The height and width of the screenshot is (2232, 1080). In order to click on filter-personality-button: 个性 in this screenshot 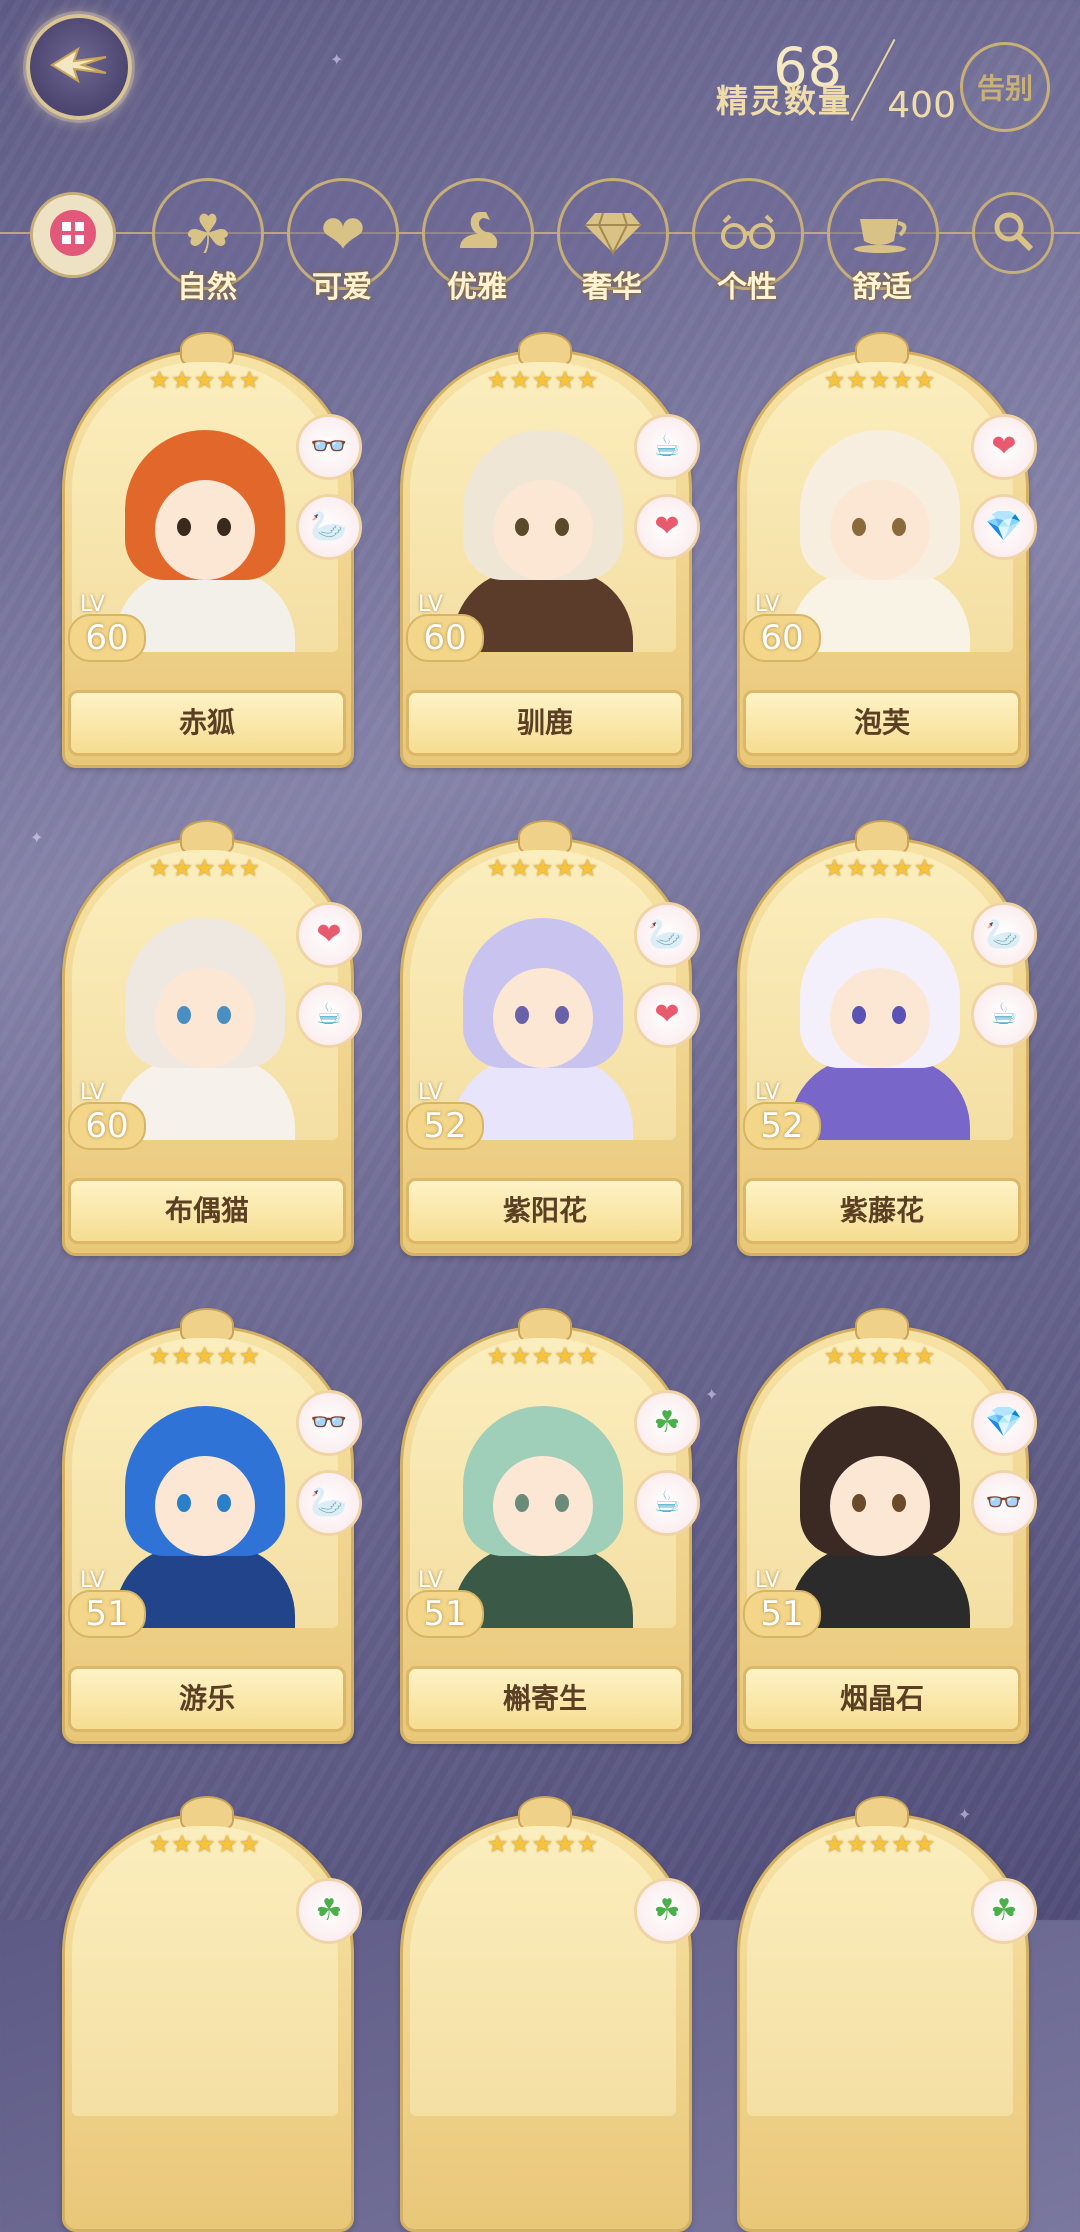, I will do `click(748, 241)`.